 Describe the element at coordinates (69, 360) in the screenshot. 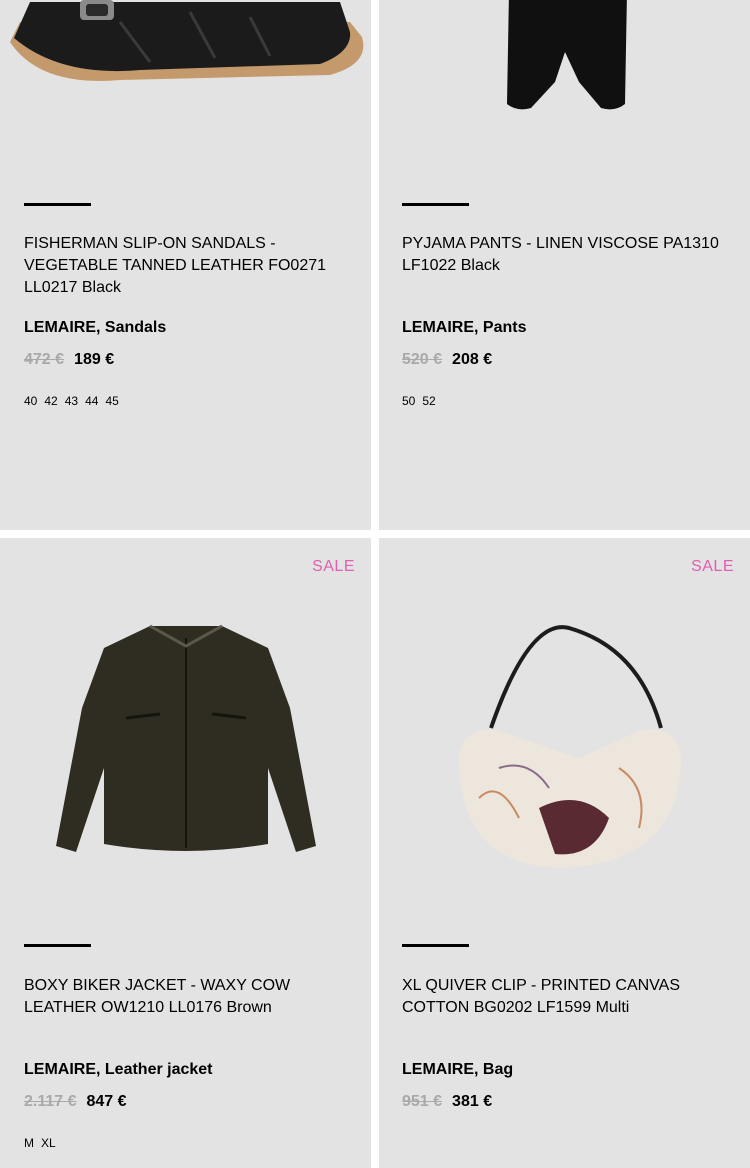

I see `price-row: 472 € 189 €` at that location.